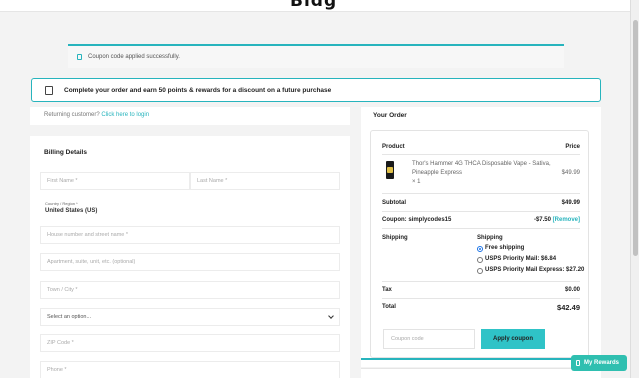  What do you see at coordinates (481, 359) in the screenshot?
I see `order-accent-line` at bounding box center [481, 359].